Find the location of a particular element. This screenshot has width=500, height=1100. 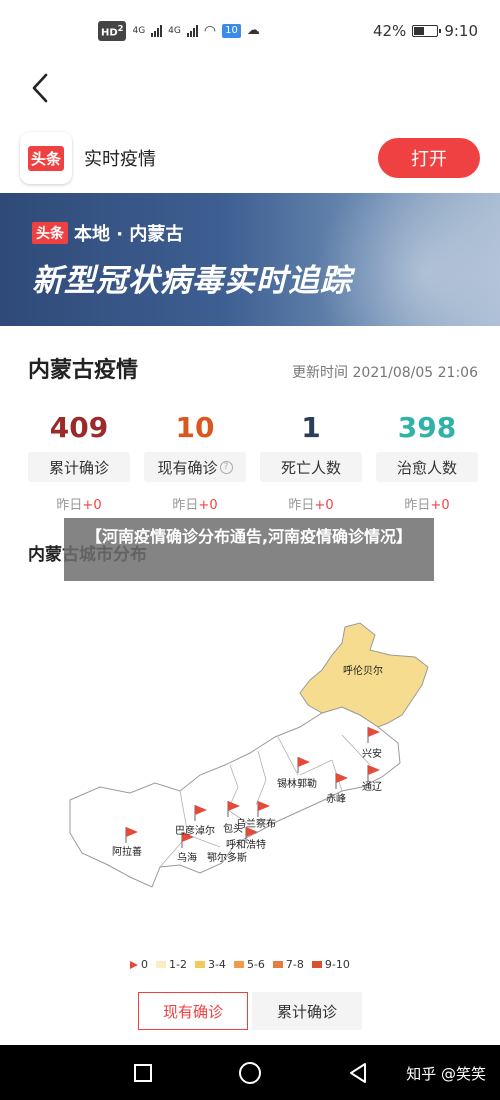

triangle-back-icon is located at coordinates (358, 1073).